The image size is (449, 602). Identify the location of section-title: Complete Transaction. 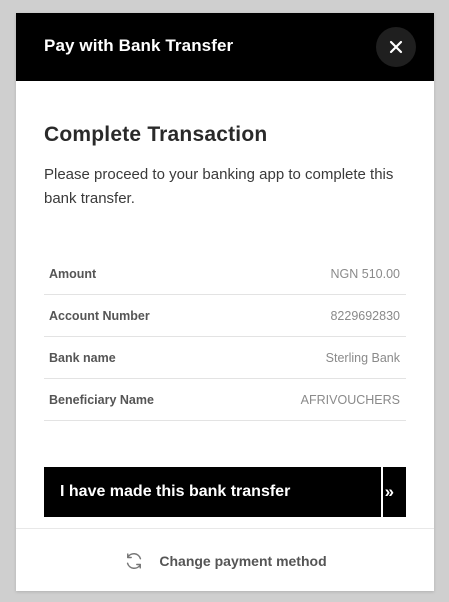
(156, 134).